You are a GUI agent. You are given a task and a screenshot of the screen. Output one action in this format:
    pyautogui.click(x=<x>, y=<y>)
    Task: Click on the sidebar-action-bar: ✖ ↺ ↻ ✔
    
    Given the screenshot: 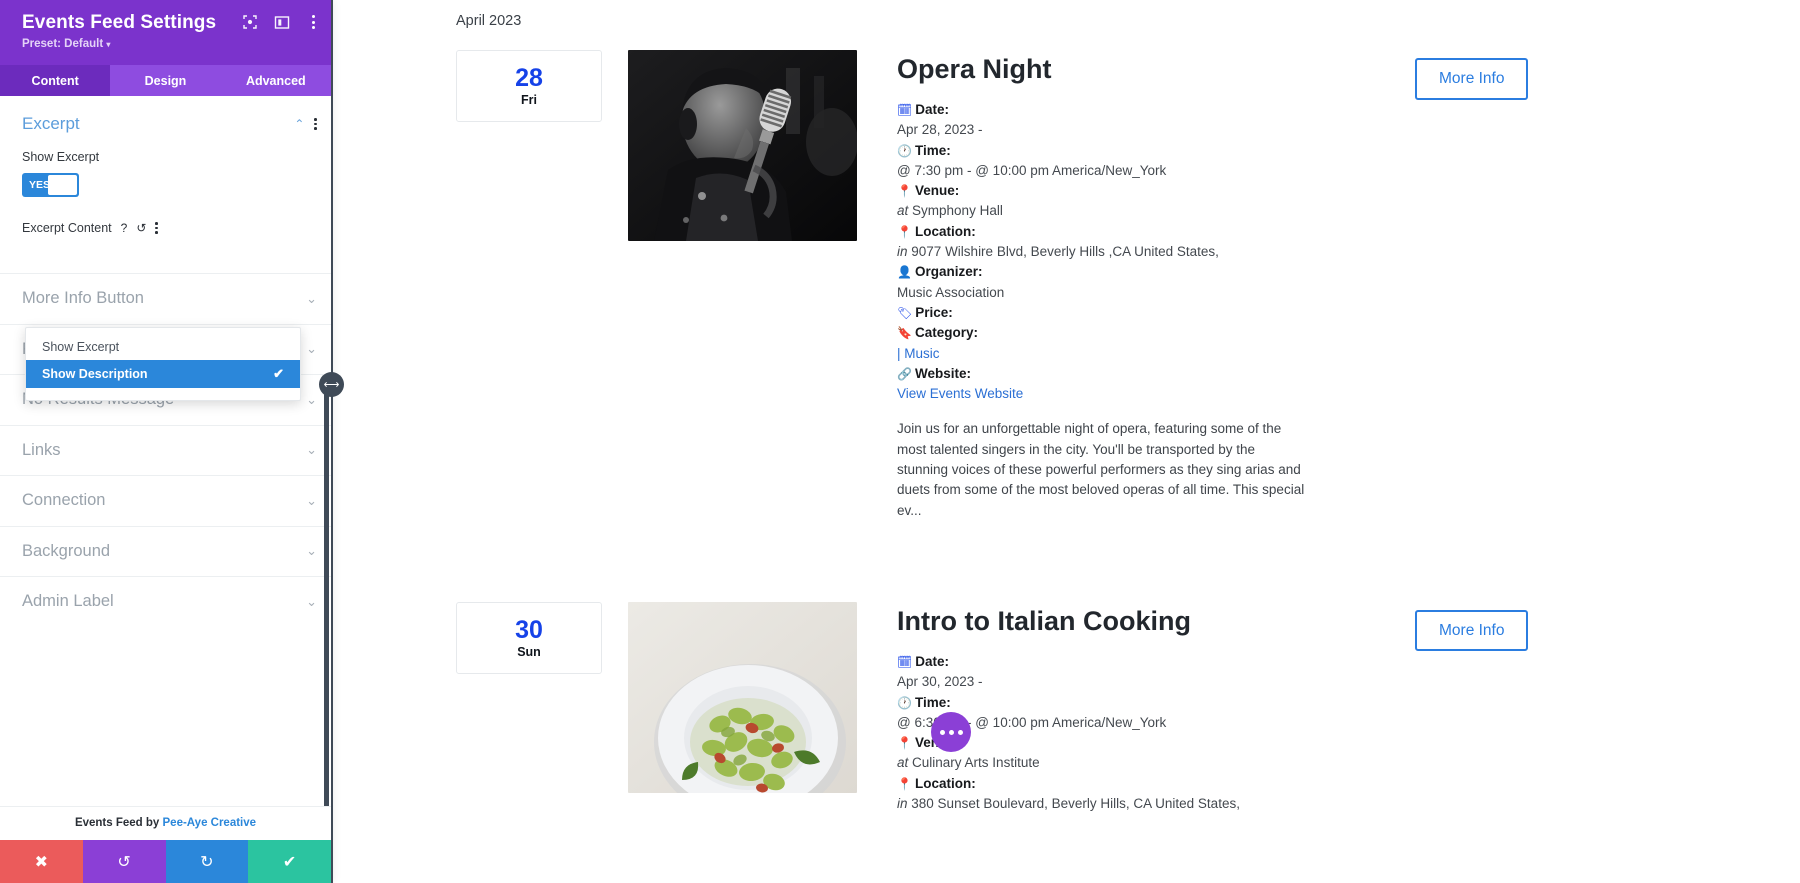 What is the action you would take?
    pyautogui.click(x=165, y=861)
    